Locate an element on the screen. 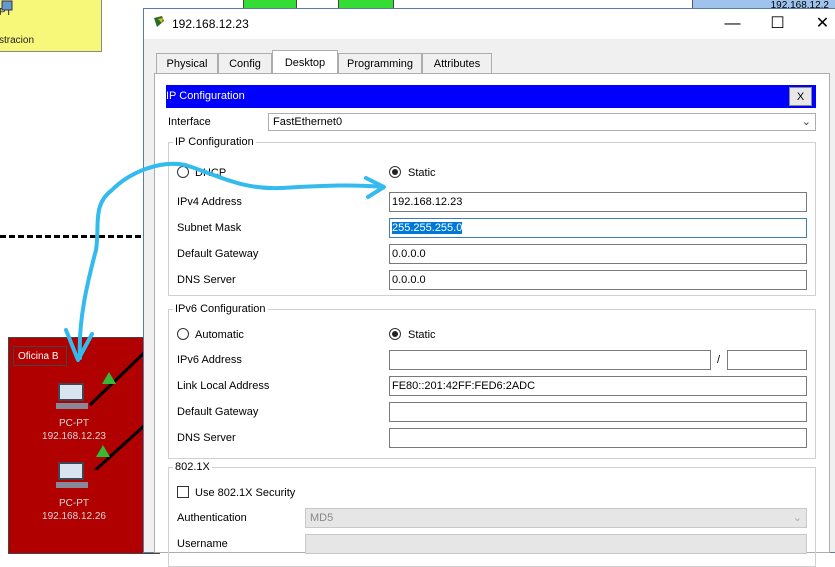  interface-label: Interface is located at coordinates (189, 122).